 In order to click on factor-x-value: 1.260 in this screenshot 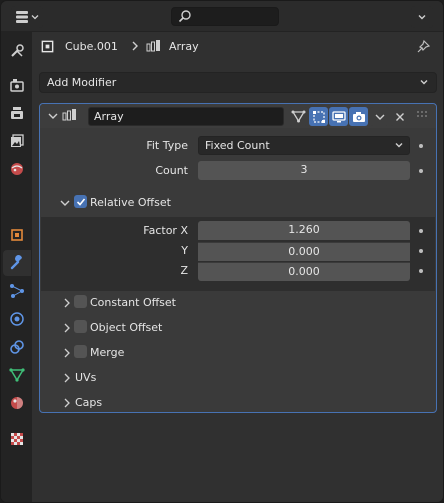, I will do `click(304, 229)`.